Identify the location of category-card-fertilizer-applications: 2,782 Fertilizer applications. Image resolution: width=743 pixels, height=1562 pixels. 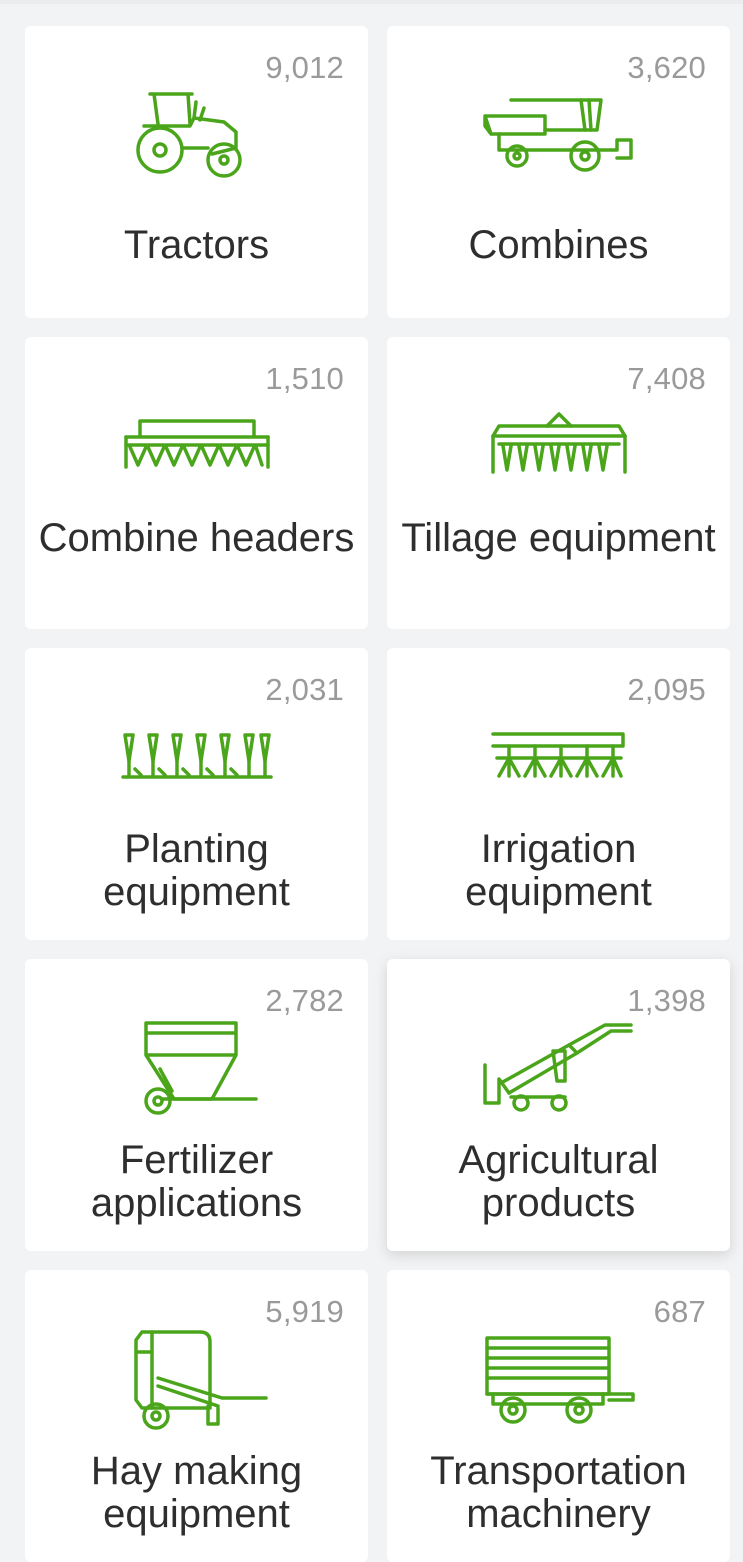
(196, 1105).